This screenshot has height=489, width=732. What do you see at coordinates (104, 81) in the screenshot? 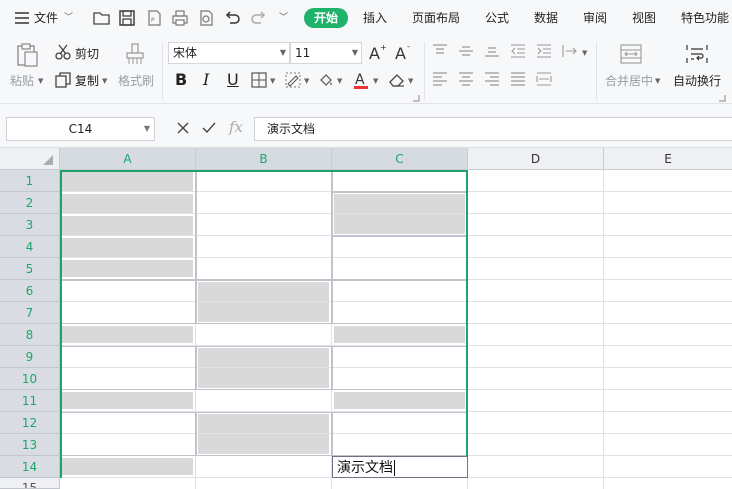
I see `copy-dropdown-icon: ▼` at bounding box center [104, 81].